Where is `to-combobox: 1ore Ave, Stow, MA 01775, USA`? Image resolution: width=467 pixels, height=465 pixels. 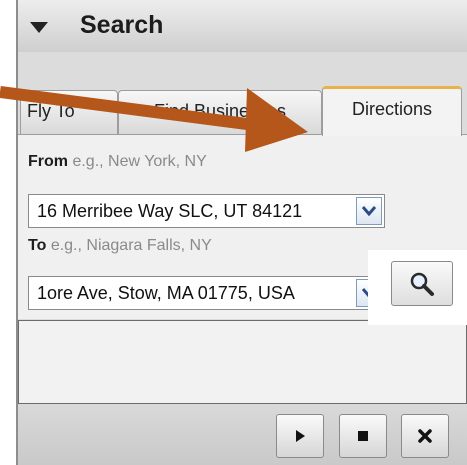 to-combobox: 1ore Ave, Stow, MA 01775, USA is located at coordinates (206, 293).